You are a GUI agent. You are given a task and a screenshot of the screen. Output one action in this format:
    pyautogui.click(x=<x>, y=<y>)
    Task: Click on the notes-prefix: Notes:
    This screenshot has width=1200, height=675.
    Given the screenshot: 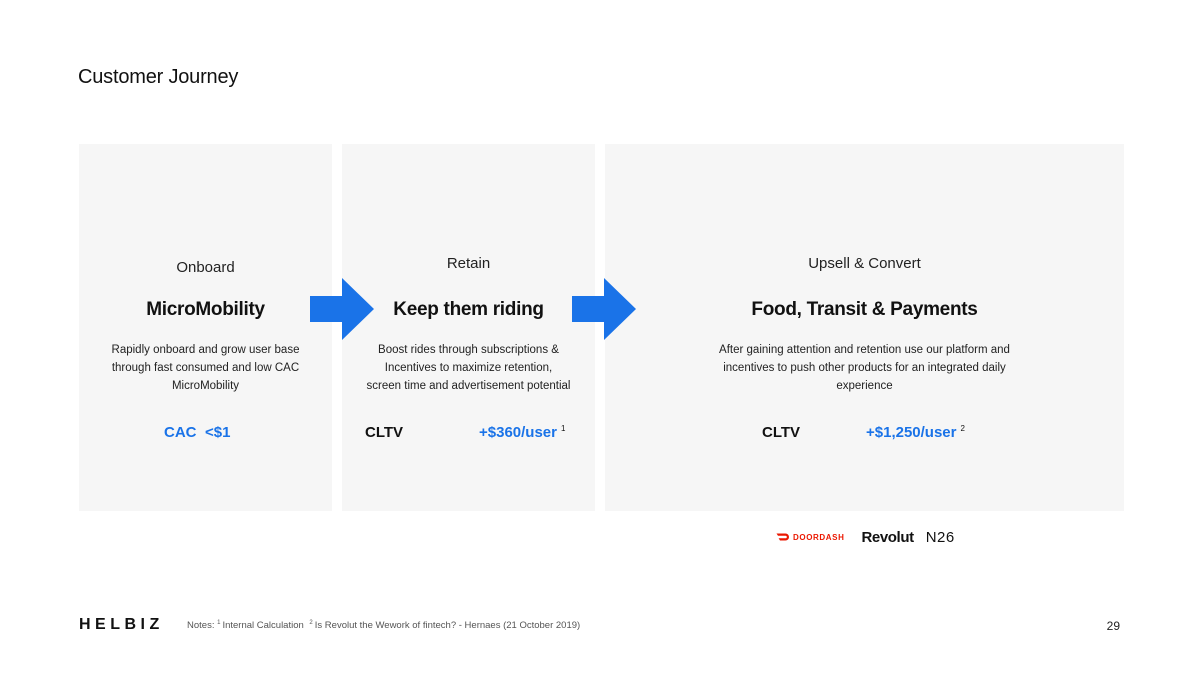 What is the action you would take?
    pyautogui.click(x=201, y=626)
    